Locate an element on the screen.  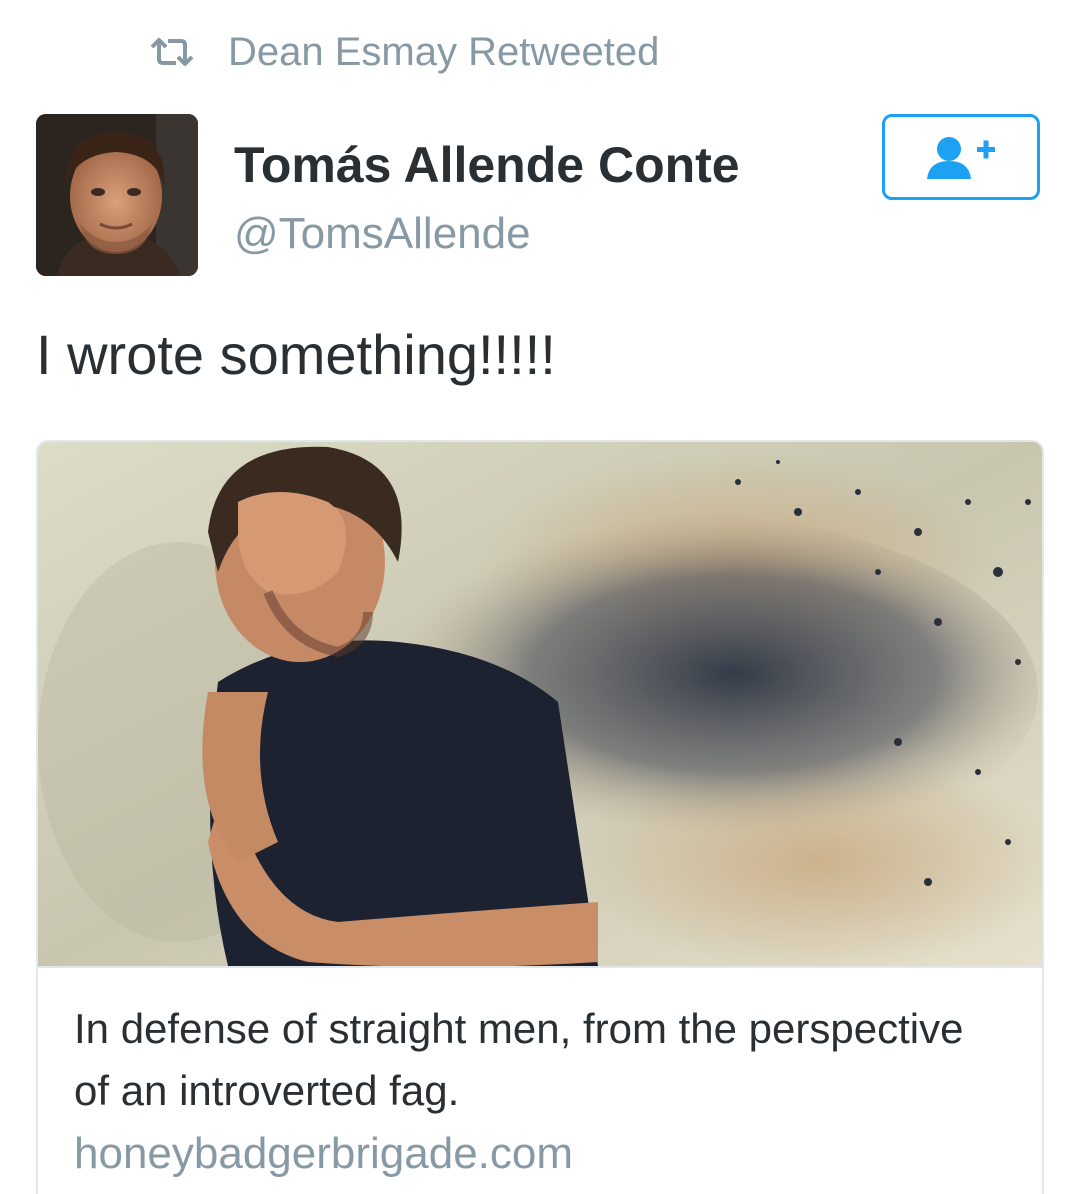
author-display-name: Tomás Allende Conte is located at coordinates (487, 165).